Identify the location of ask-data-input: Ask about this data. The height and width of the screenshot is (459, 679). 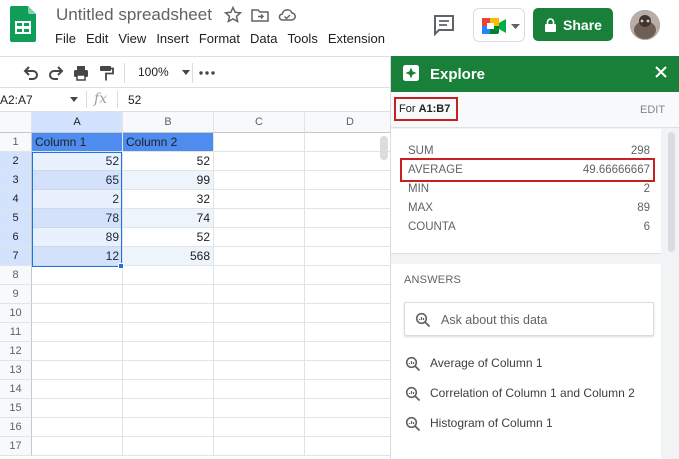
(529, 319).